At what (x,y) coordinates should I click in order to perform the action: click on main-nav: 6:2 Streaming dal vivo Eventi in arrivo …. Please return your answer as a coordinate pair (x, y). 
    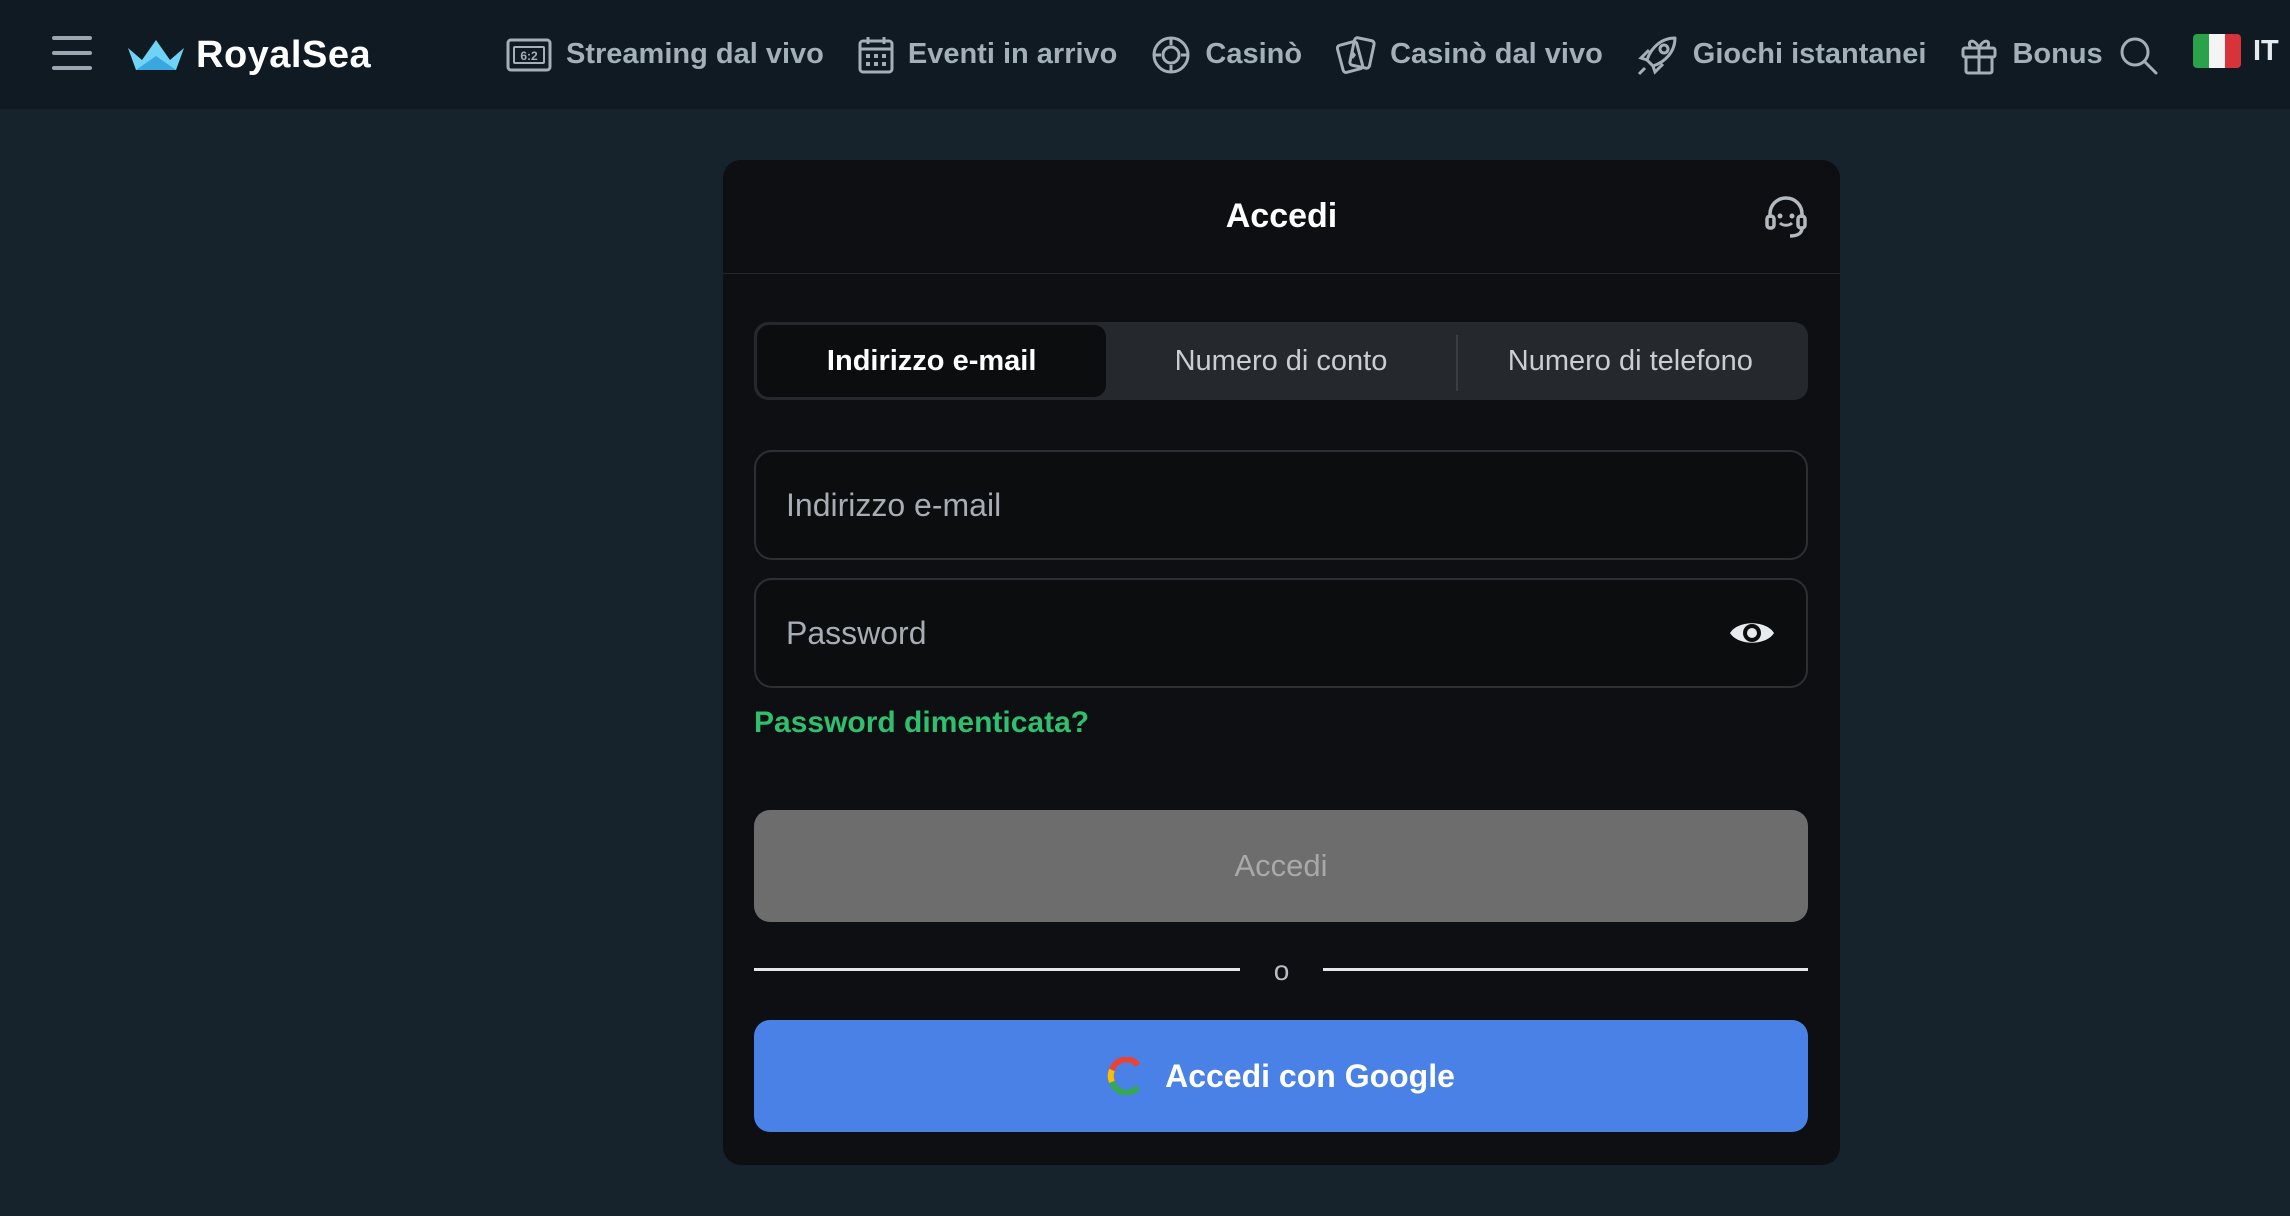
    Looking at the image, I should click on (1304, 54).